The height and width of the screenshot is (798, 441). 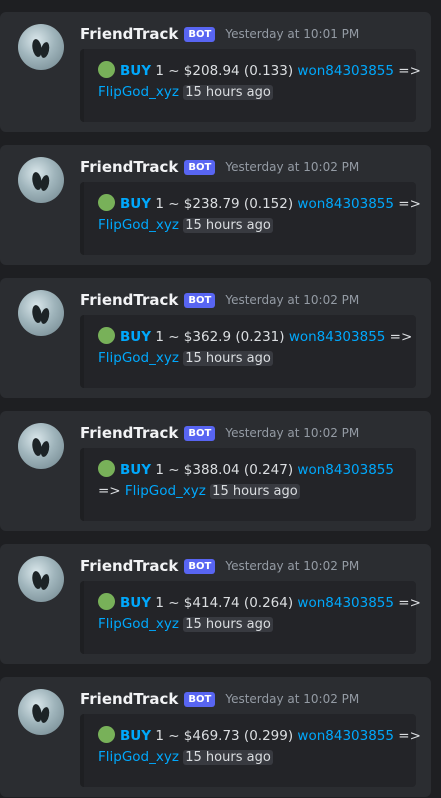 I want to click on embed-line: BUY 1 ~ $414.74 (0.264) won84303855 =>, so click(x=259, y=603).